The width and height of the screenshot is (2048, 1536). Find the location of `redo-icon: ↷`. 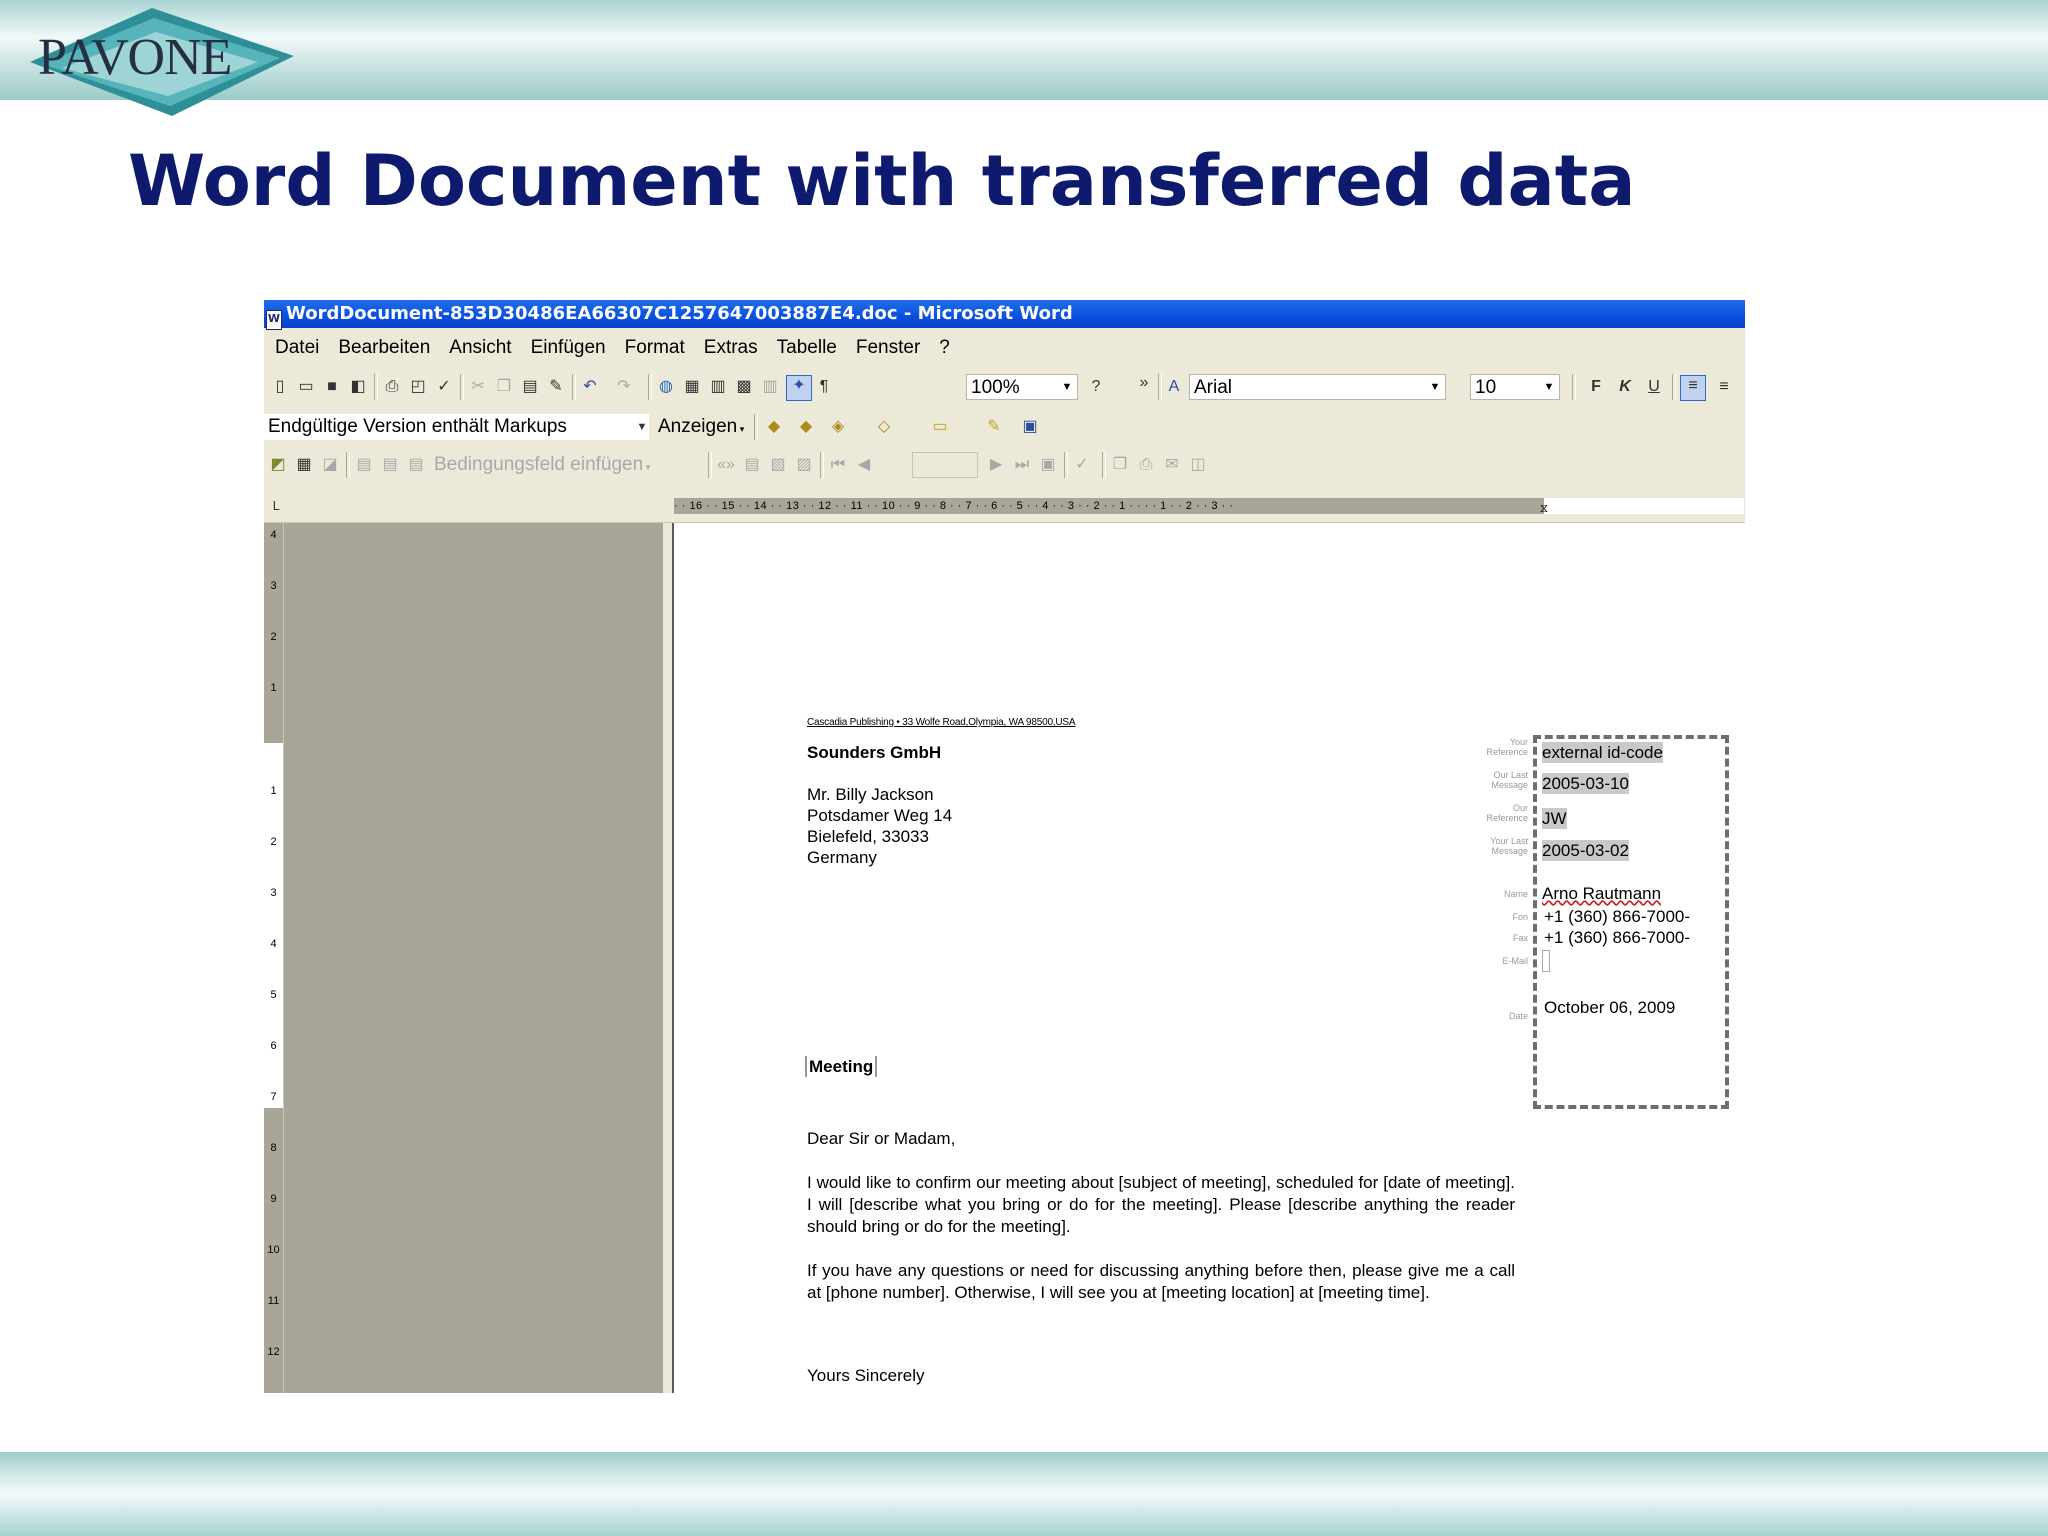

redo-icon: ↷ is located at coordinates (624, 387).